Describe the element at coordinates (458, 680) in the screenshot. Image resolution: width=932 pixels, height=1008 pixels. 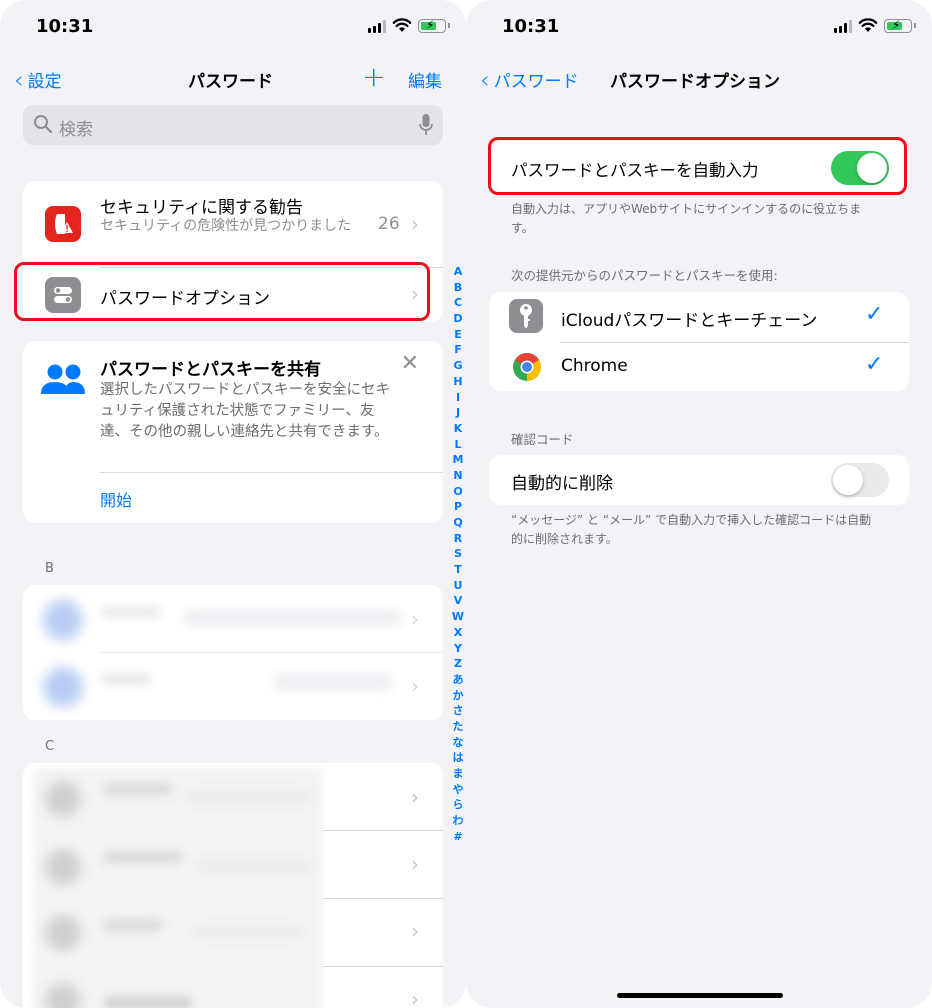
I see `index-letter: あ` at that location.